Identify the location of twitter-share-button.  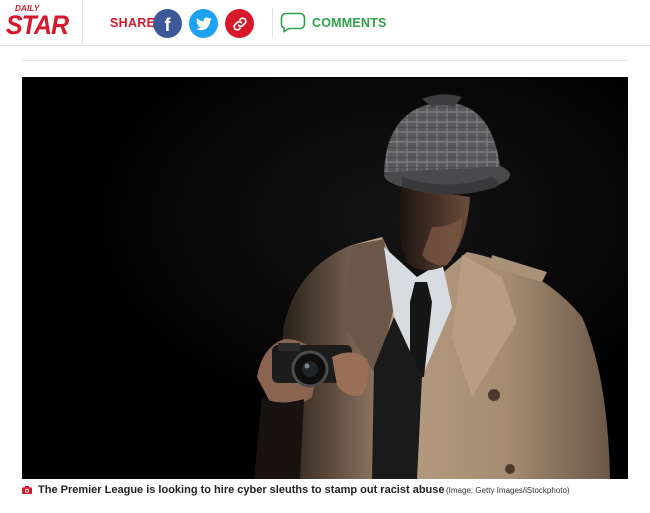
(203, 23).